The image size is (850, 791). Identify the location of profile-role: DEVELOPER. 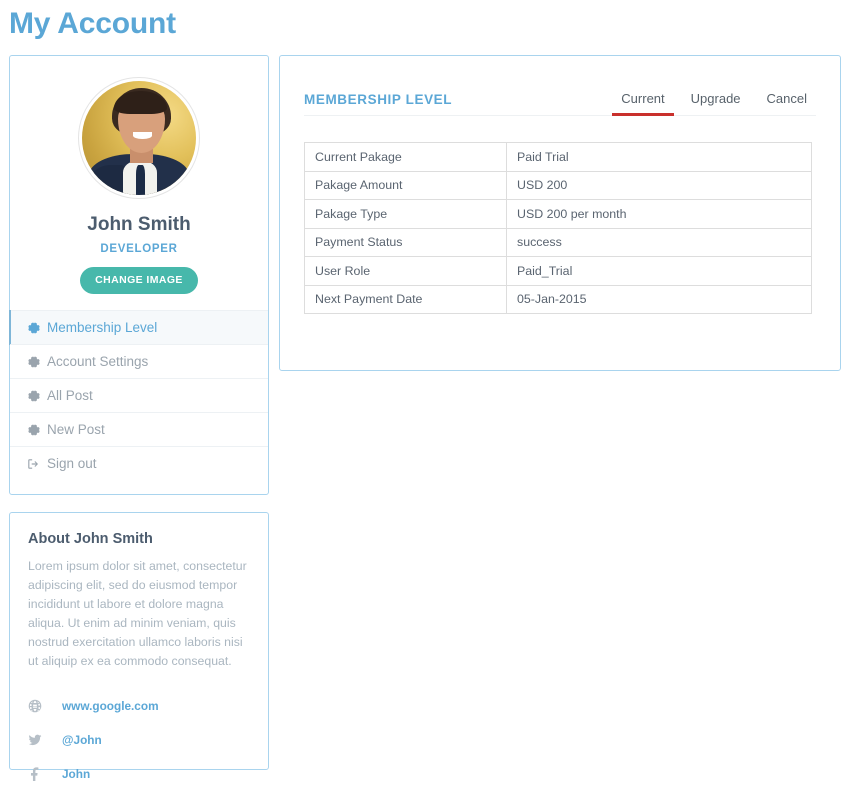
(139, 249).